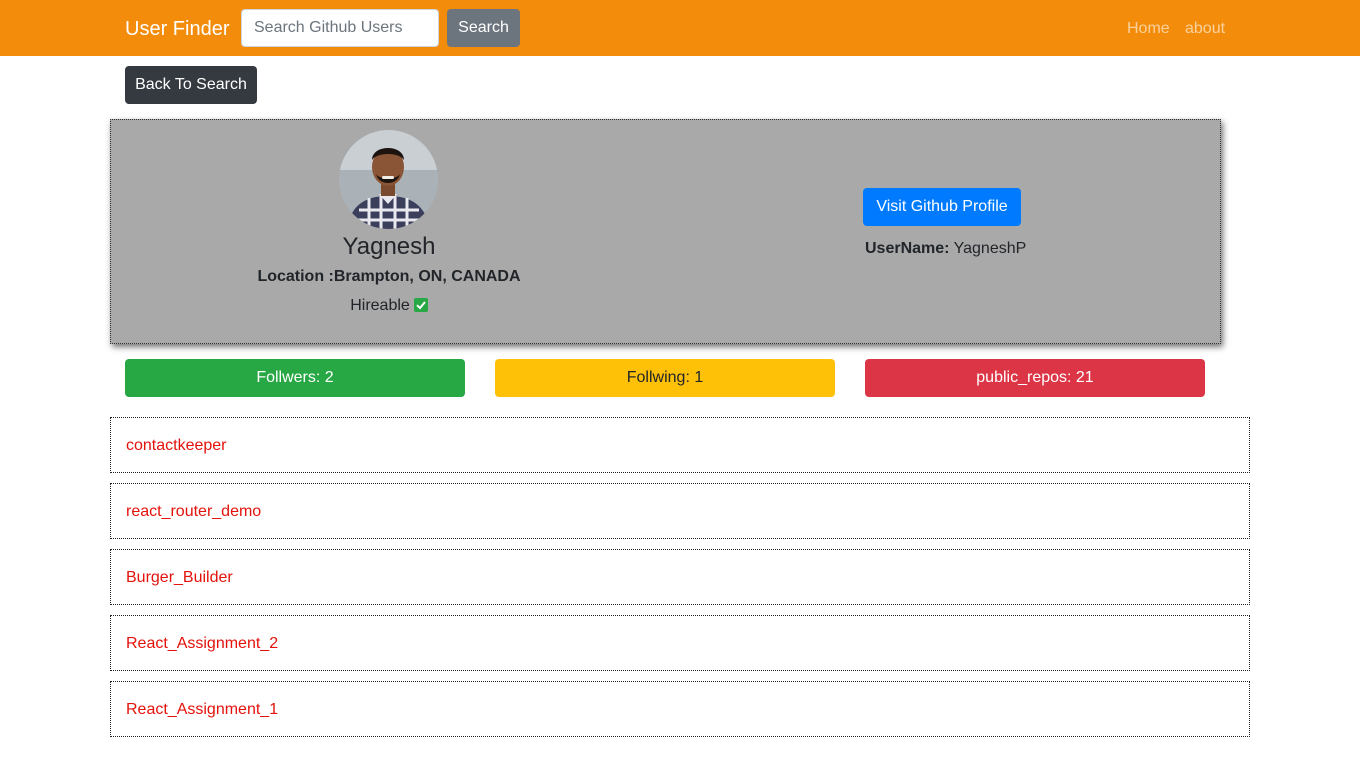  I want to click on public-repos-badge: public_repos: 21, so click(1035, 378).